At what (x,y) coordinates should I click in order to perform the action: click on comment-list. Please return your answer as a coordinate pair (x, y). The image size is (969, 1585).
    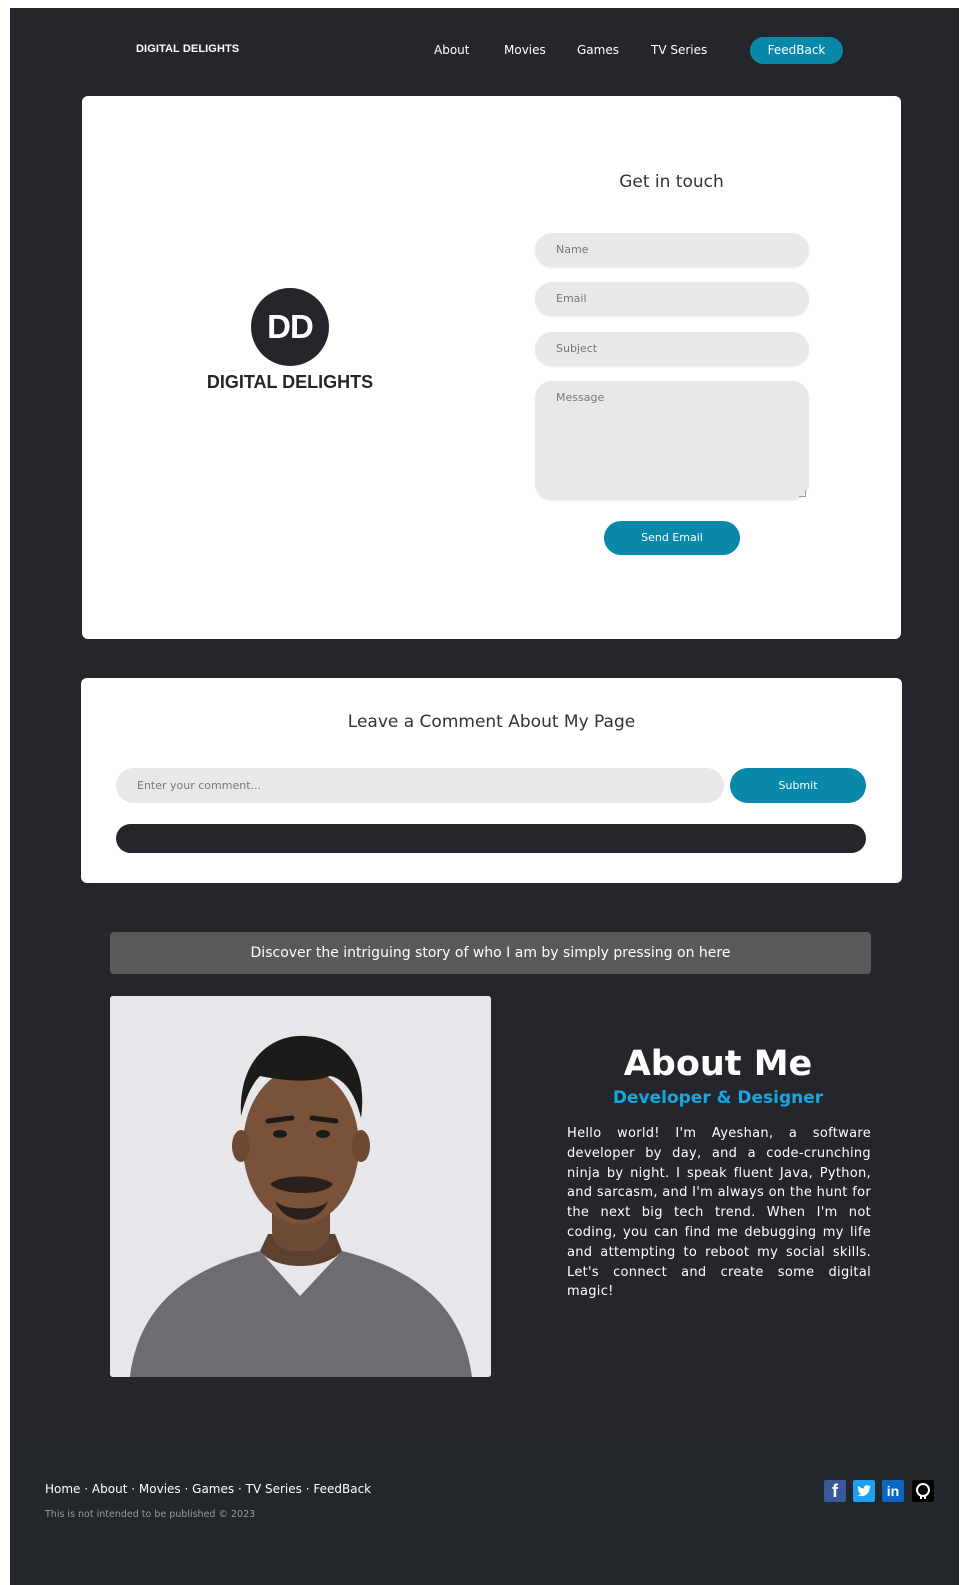
    Looking at the image, I should click on (491, 838).